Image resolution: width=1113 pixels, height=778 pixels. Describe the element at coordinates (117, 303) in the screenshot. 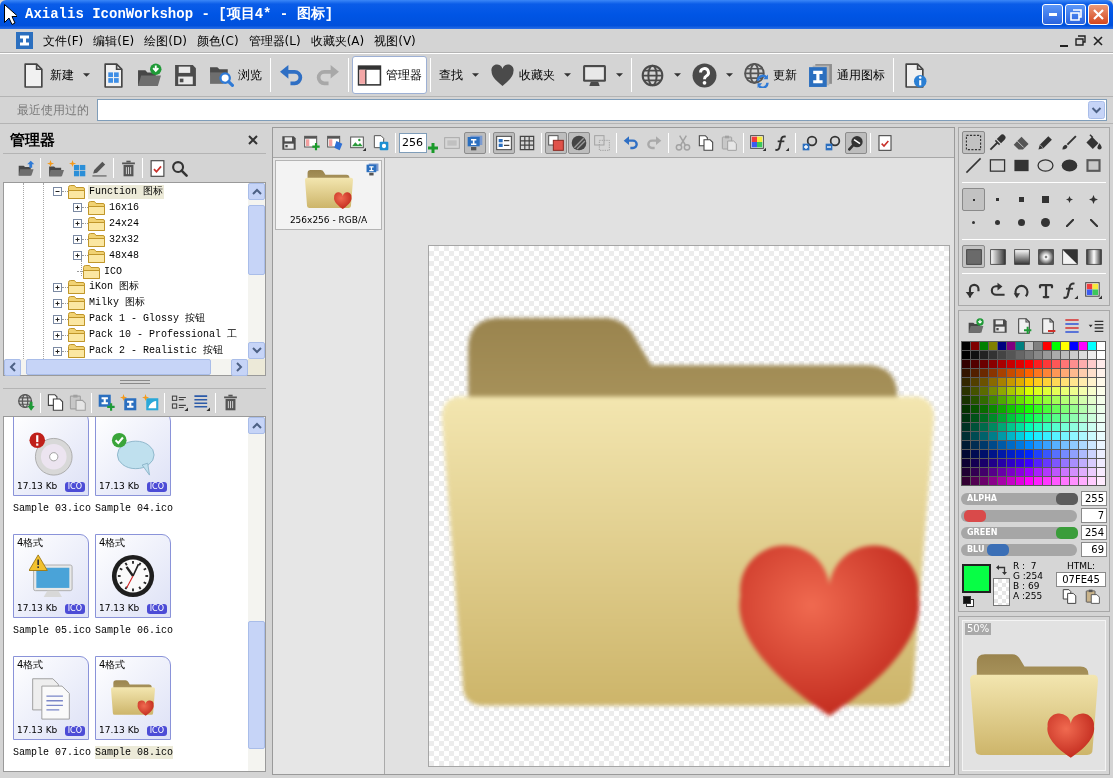

I see `tree-item: Milky 图标` at that location.